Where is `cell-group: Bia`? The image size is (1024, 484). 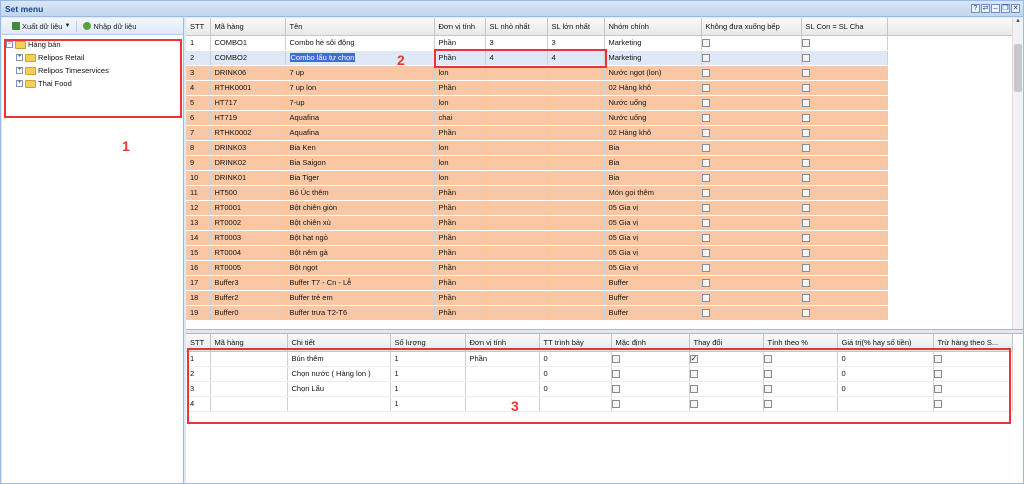 cell-group: Bia is located at coordinates (653, 163).